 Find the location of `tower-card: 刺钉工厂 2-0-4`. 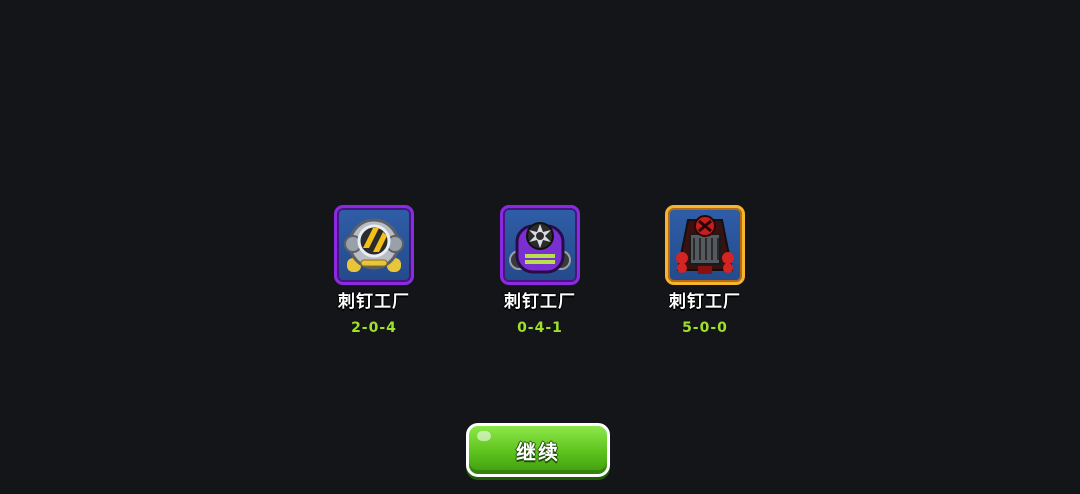

tower-card: 刺钉工厂 2-0-4 is located at coordinates (374, 271).